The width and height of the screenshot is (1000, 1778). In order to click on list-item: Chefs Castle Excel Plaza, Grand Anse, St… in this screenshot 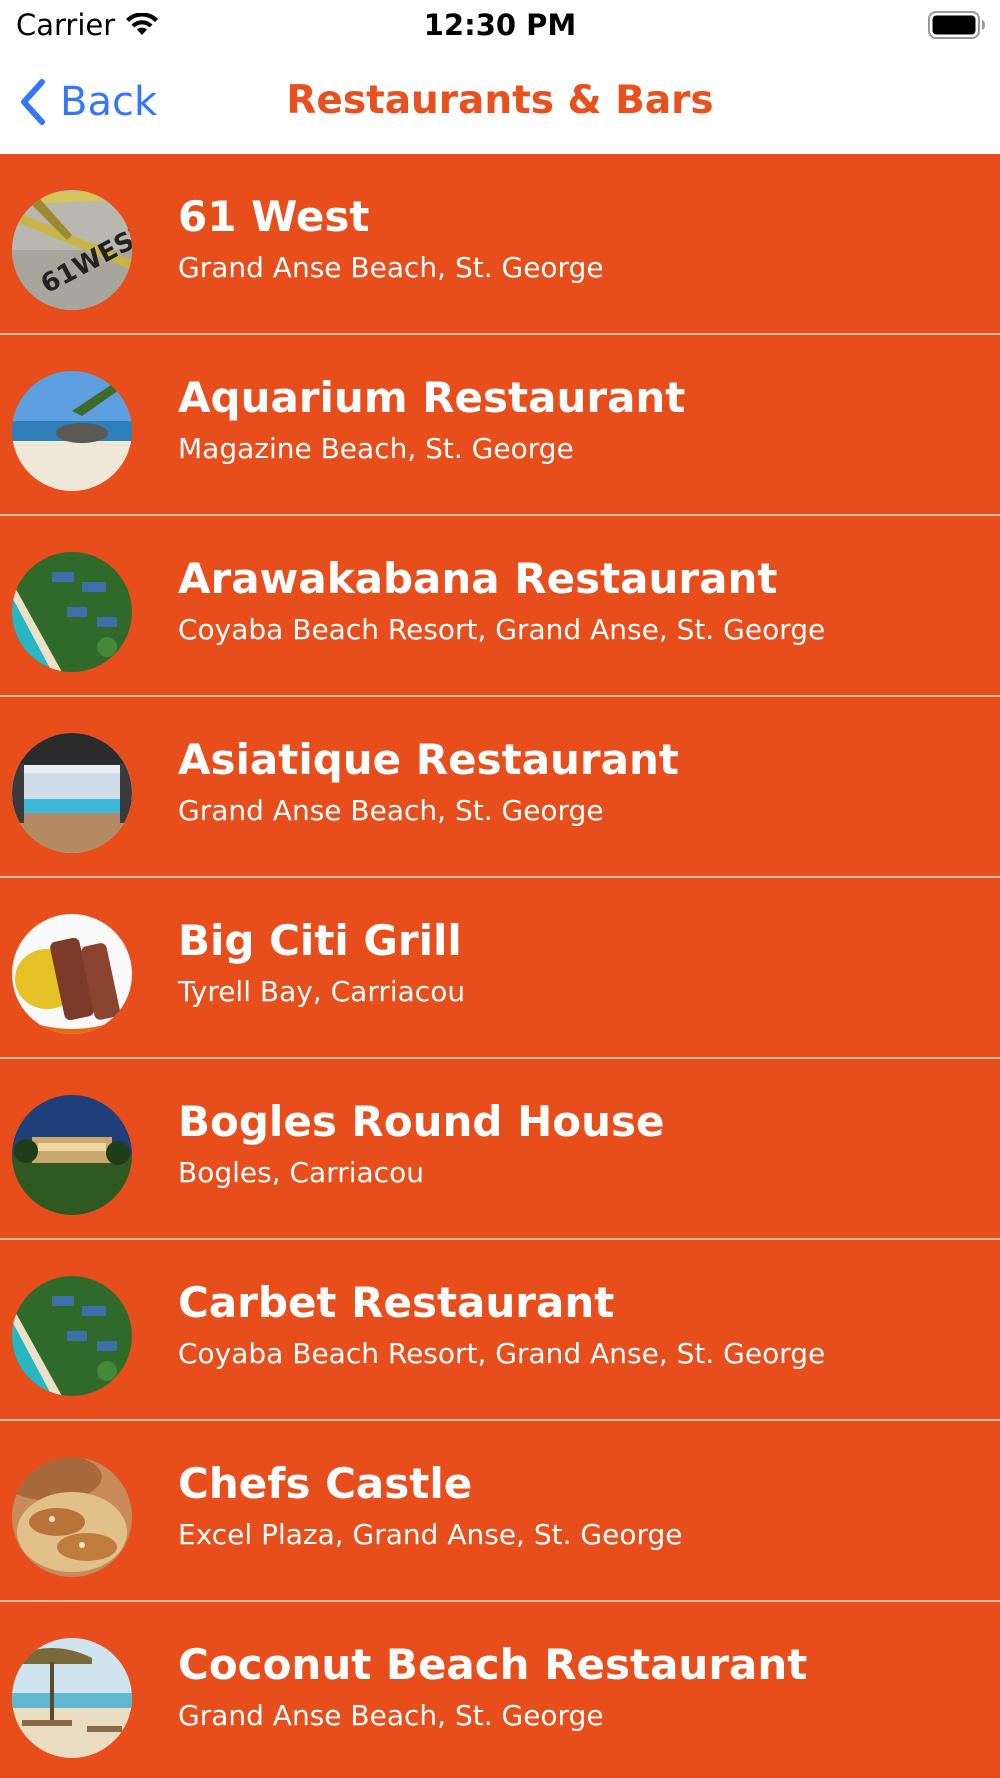, I will do `click(500, 1511)`.